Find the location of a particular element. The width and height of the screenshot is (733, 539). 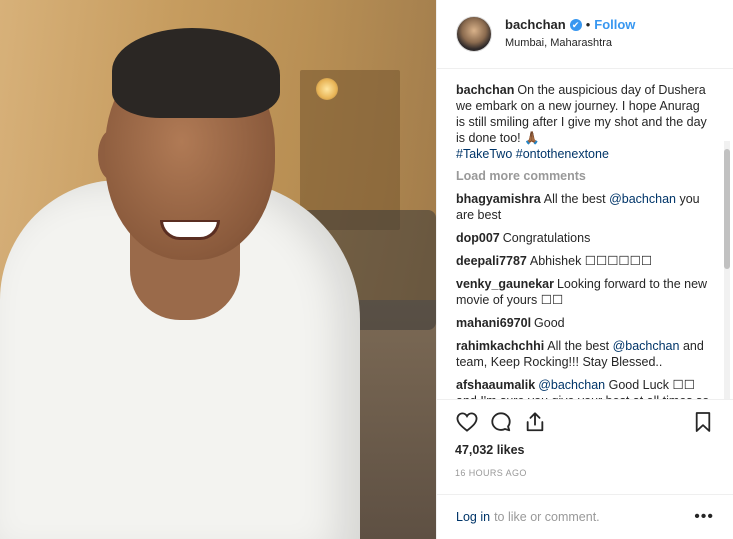

comment-text: Congratulations is located at coordinates (546, 238).